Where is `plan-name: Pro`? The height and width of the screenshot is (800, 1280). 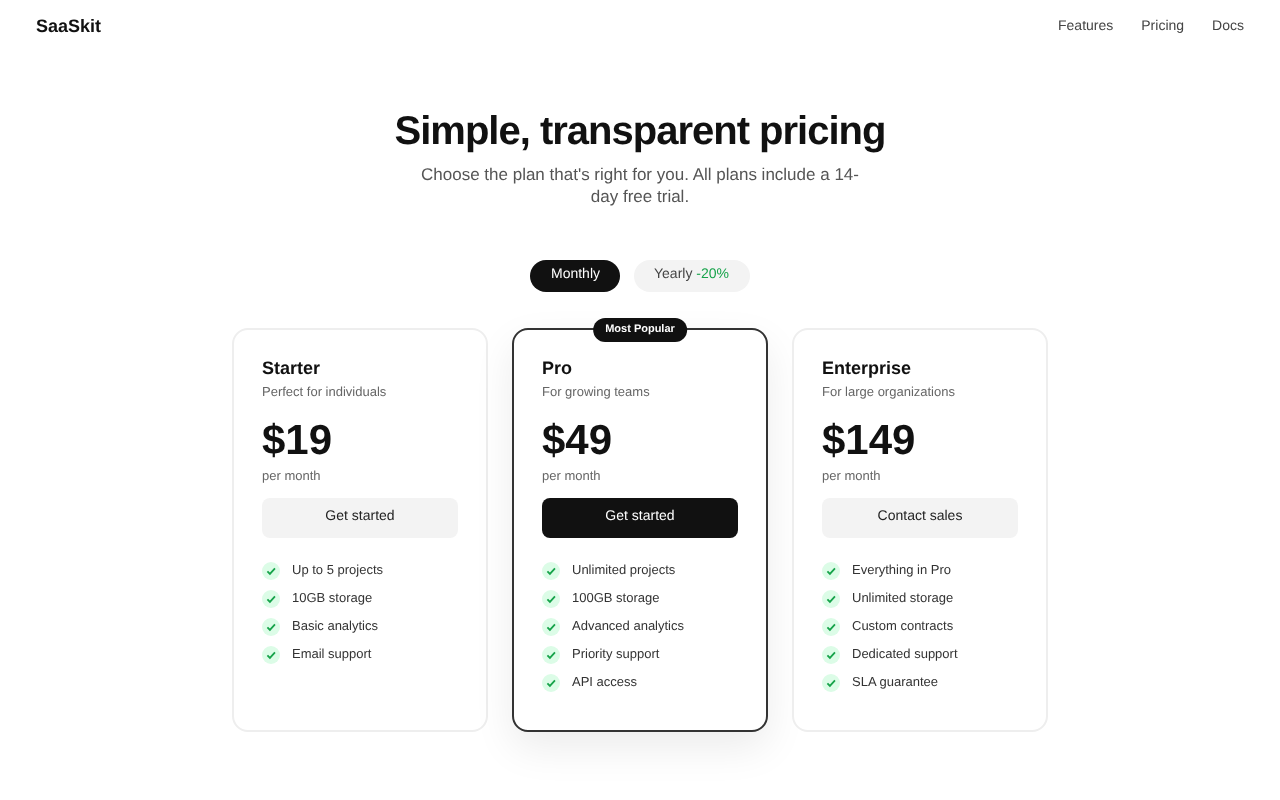 plan-name: Pro is located at coordinates (558, 368).